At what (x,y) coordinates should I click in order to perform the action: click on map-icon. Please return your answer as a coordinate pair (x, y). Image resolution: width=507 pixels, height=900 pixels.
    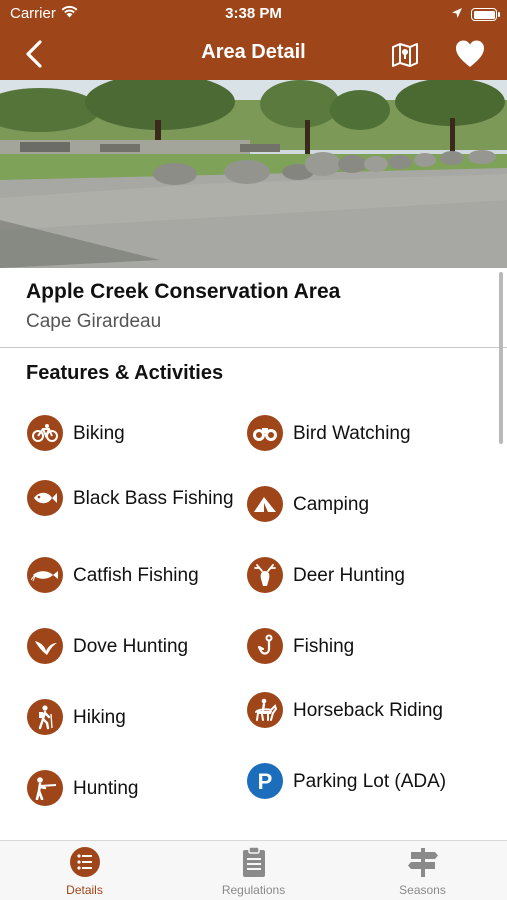
    Looking at the image, I should click on (405, 55).